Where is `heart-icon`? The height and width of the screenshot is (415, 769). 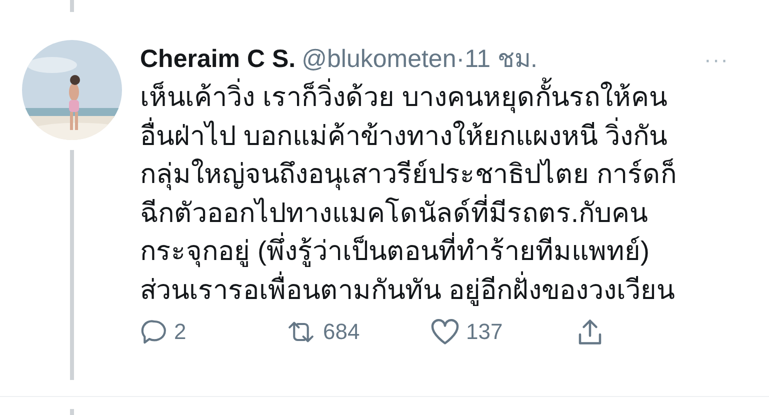 heart-icon is located at coordinates (445, 332).